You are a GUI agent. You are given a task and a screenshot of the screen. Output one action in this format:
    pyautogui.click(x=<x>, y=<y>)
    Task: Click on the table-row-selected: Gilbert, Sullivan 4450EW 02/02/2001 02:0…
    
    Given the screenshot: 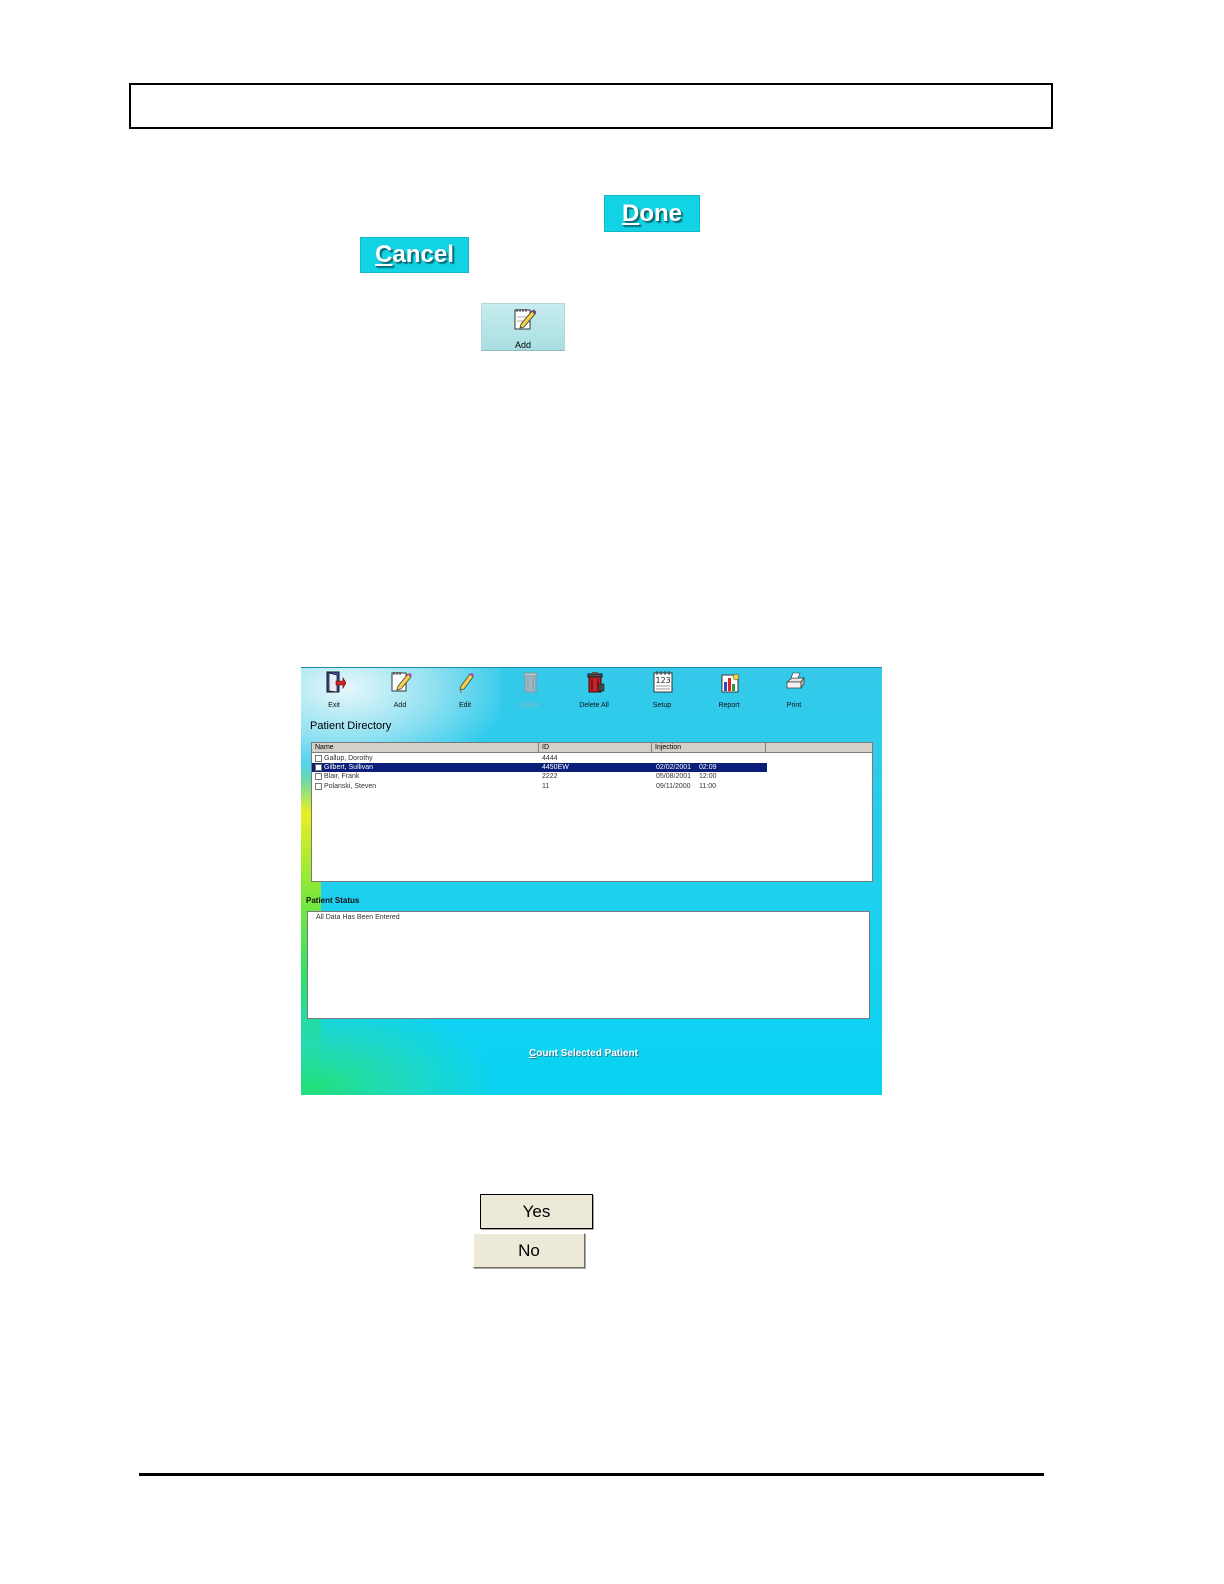 What is the action you would take?
    pyautogui.click(x=539, y=767)
    